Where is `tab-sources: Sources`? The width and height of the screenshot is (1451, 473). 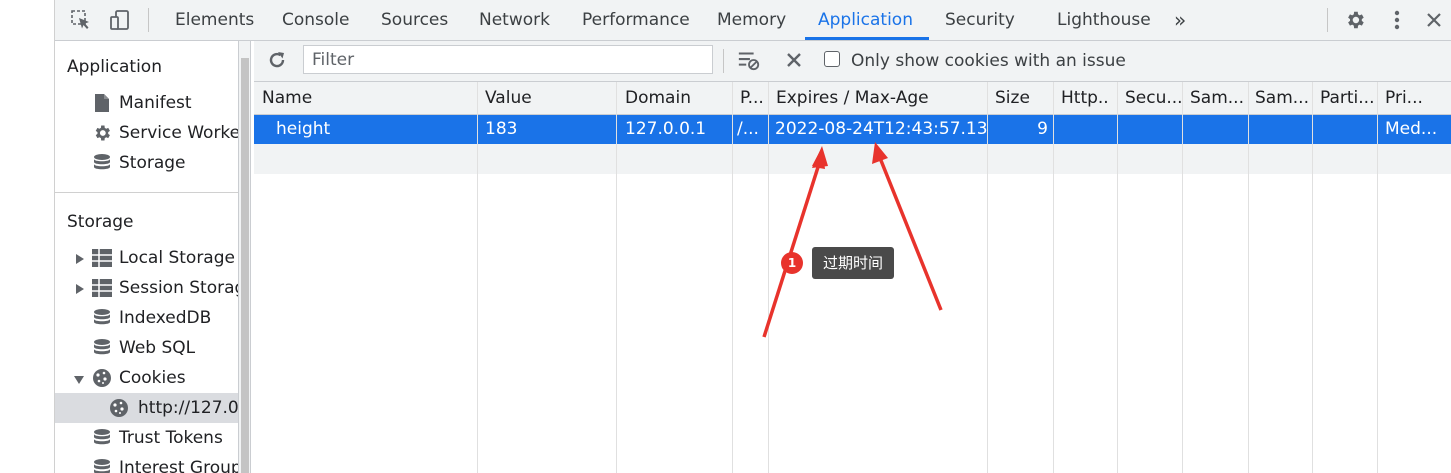 tab-sources: Sources is located at coordinates (414, 20).